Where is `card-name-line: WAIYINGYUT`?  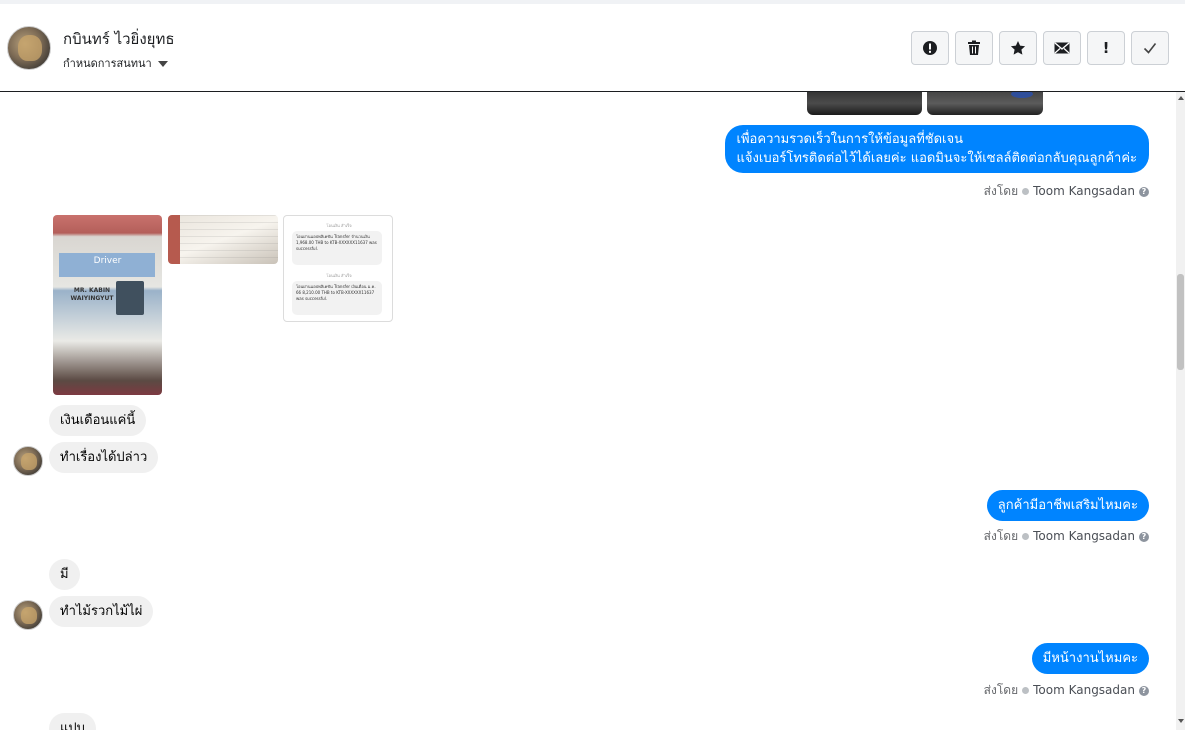 card-name-line: WAIYINGYUT is located at coordinates (92, 298).